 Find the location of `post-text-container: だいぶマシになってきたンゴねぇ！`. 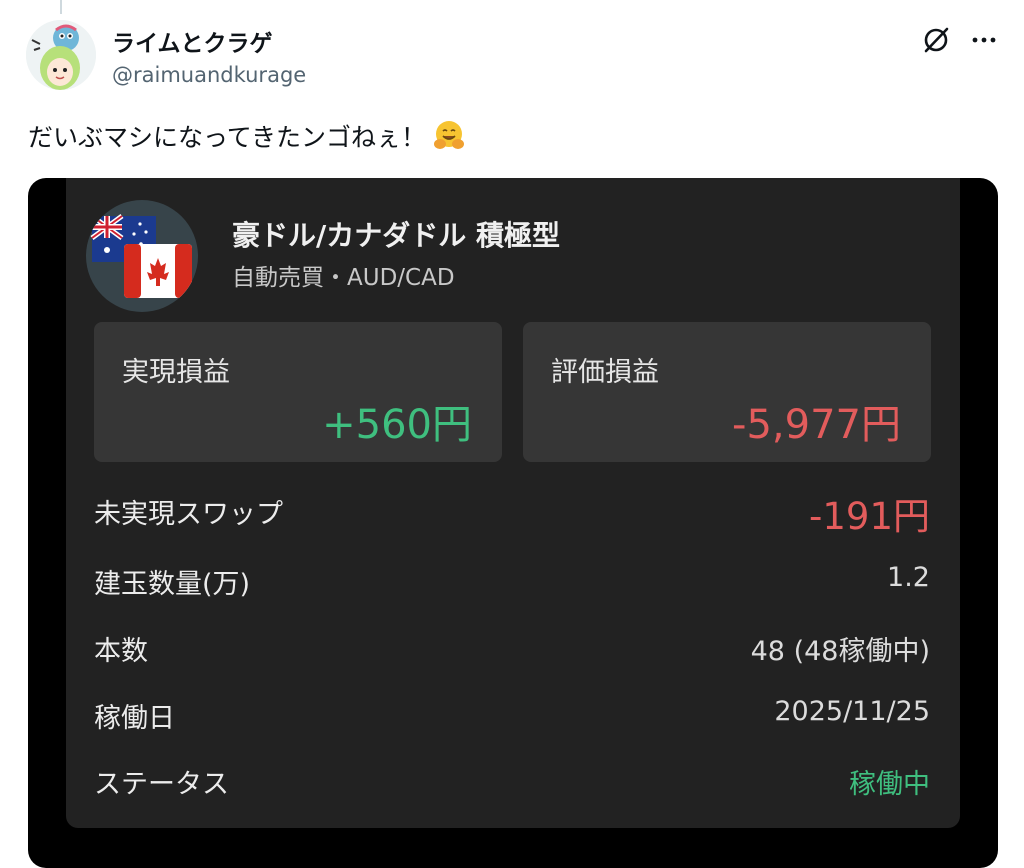

post-text-container: だいぶマシになってきたンゴねぇ！ is located at coordinates (247, 136).